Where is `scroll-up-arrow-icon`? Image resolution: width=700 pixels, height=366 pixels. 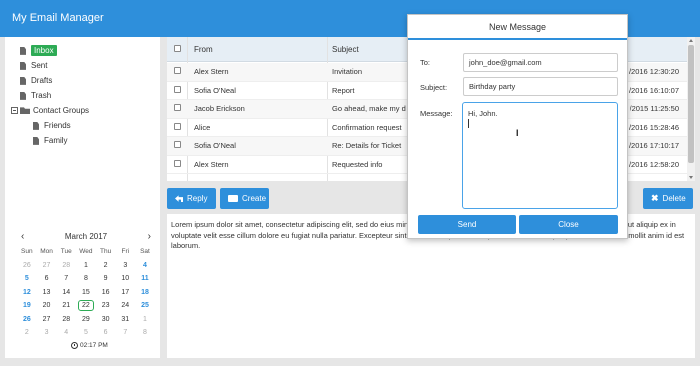 scroll-up-arrow-icon is located at coordinates (691, 40).